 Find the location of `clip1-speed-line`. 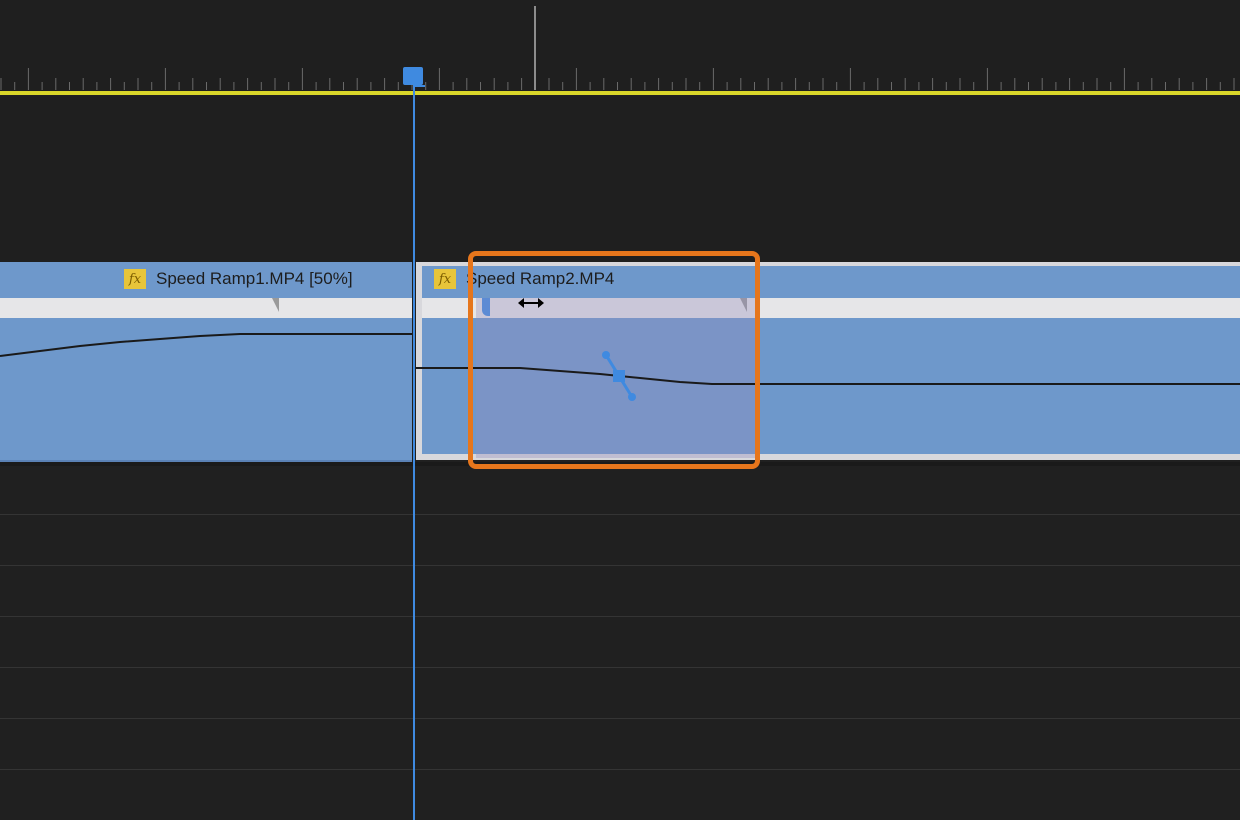

clip1-speed-line is located at coordinates (206, 345).